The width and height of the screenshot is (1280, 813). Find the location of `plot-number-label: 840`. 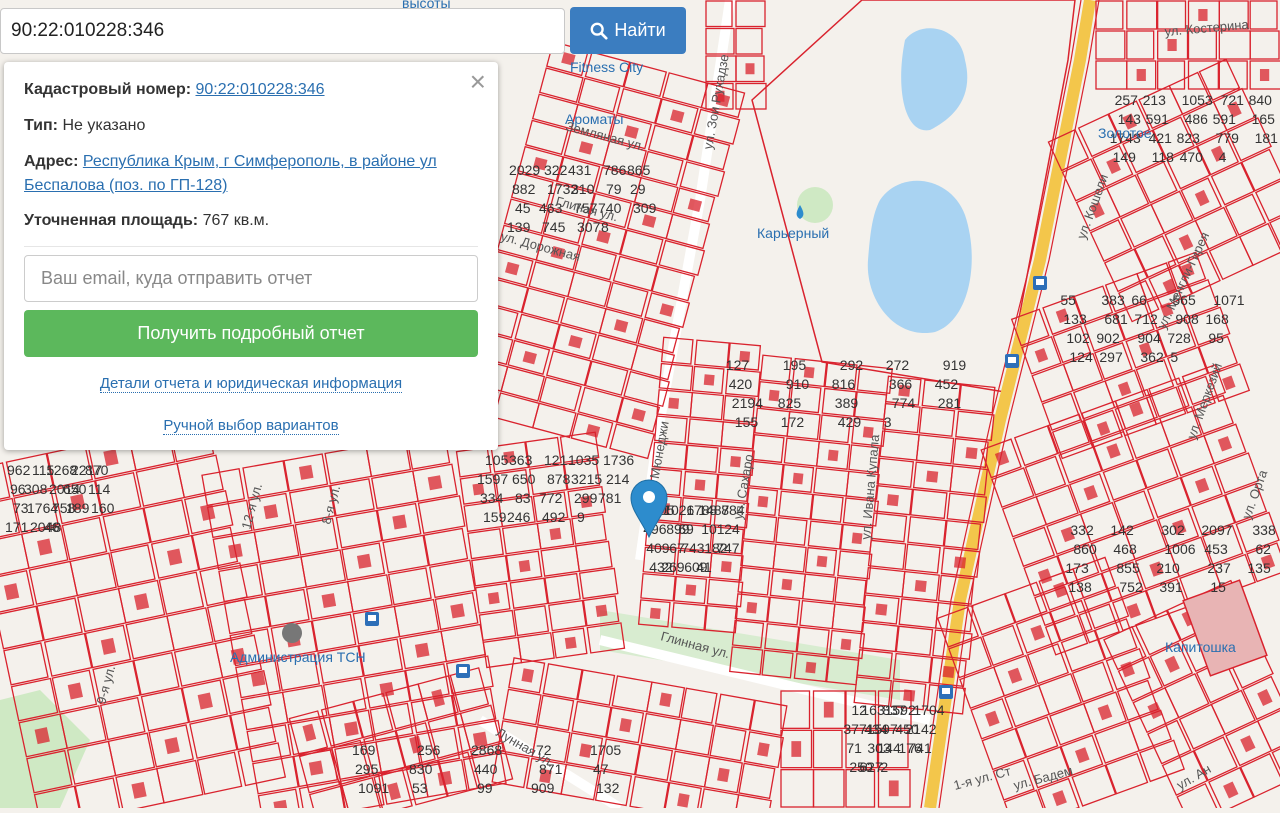

plot-number-label: 840 is located at coordinates (1261, 100).